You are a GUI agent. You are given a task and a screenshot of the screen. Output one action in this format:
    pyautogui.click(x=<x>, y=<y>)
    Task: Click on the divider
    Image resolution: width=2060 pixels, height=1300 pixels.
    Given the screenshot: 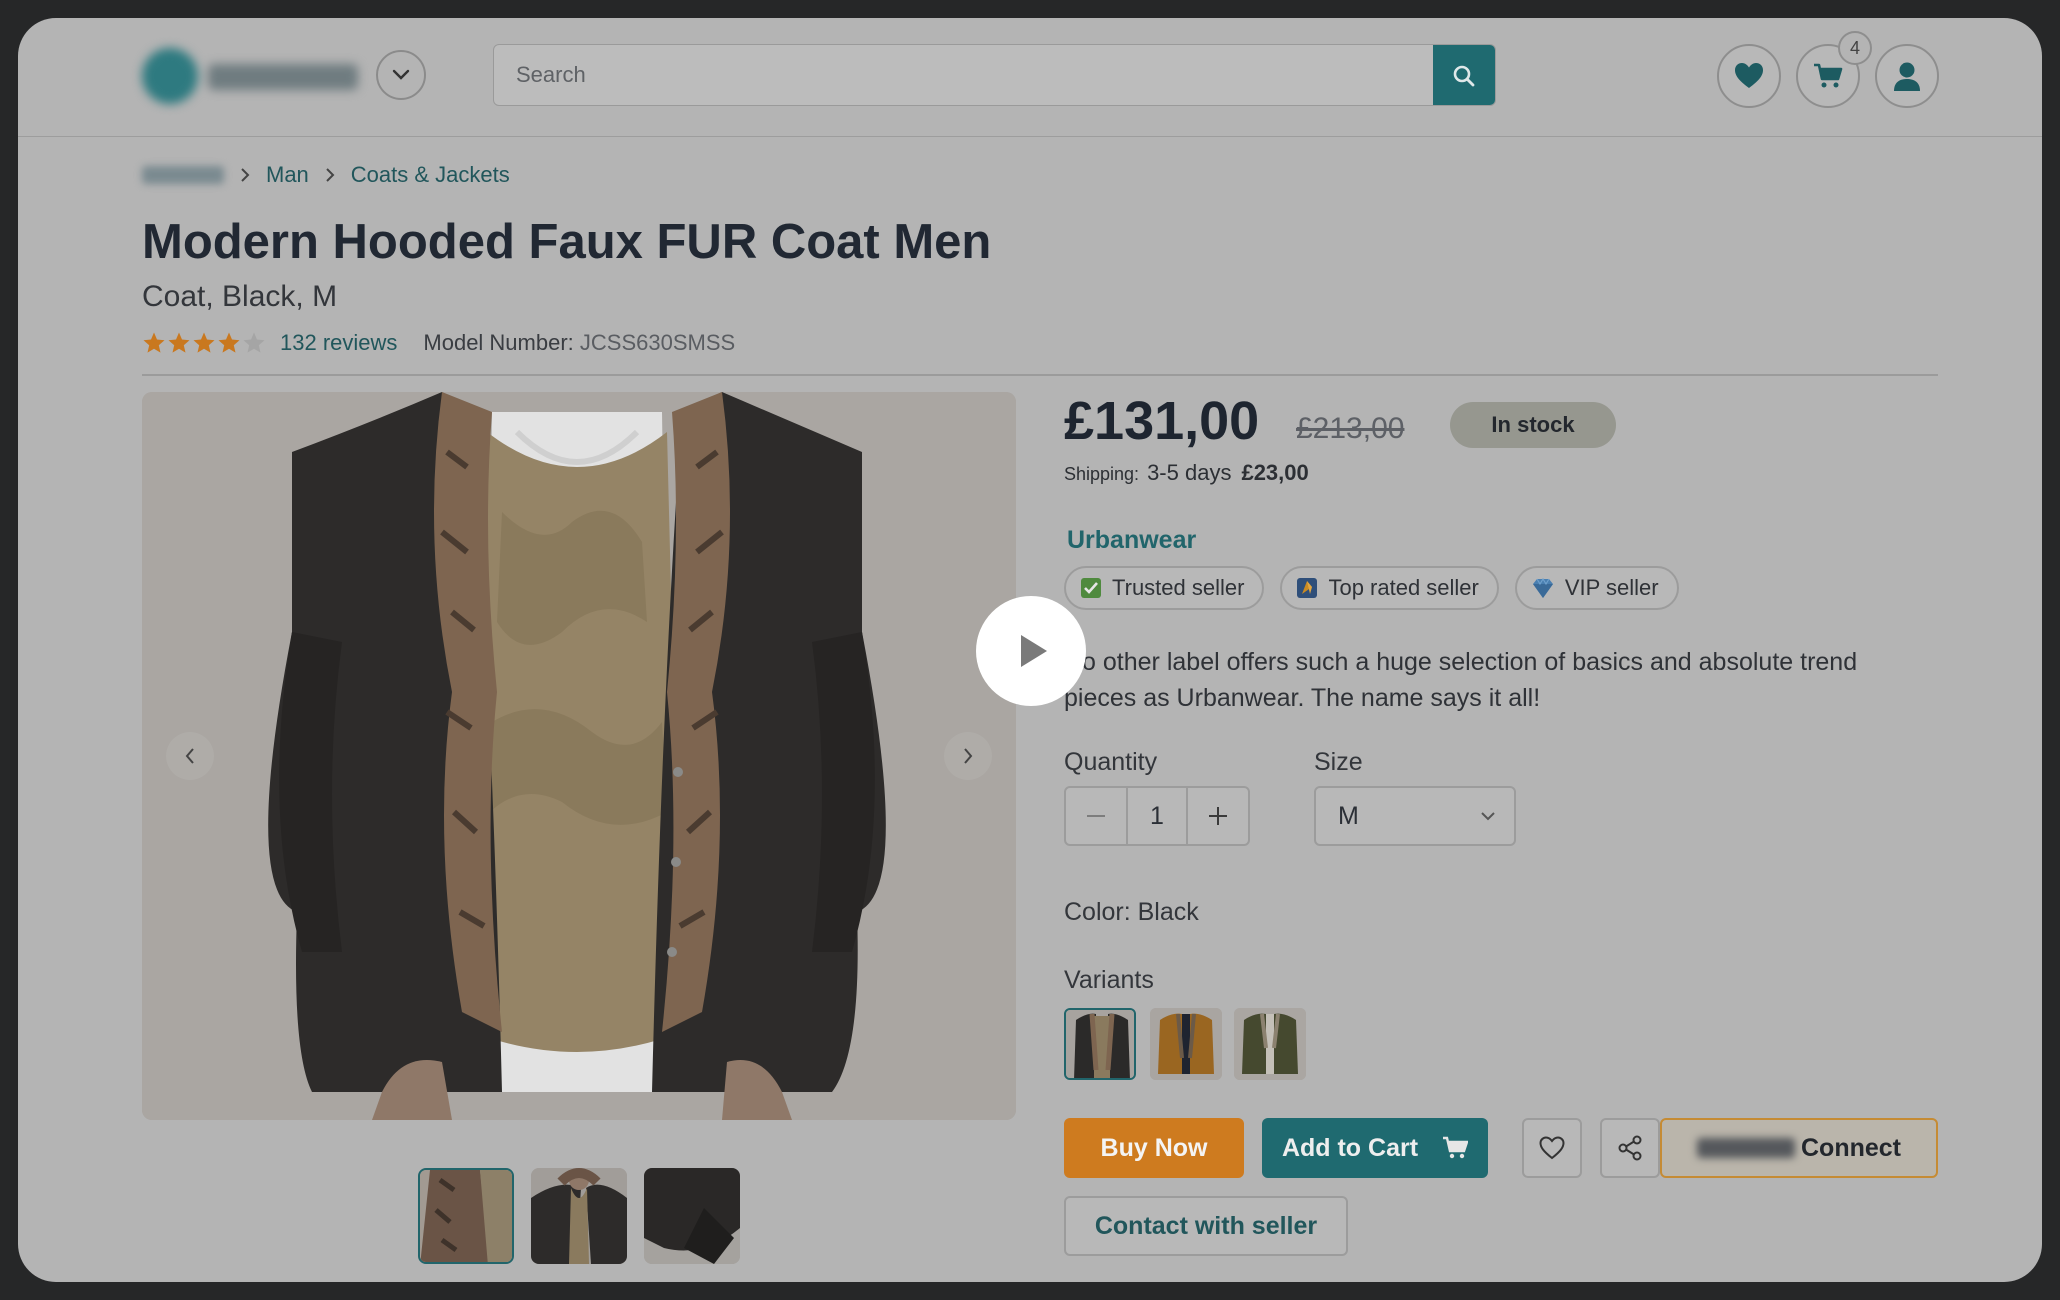 What is the action you would take?
    pyautogui.click(x=1040, y=375)
    